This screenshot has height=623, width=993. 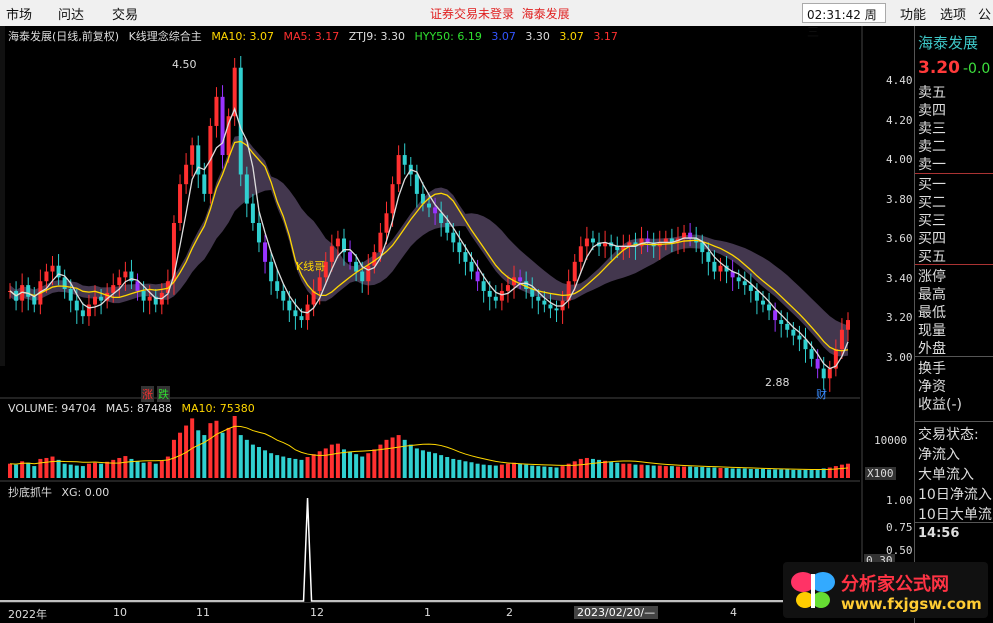 I want to click on quote-row-label: 买四, so click(x=932, y=239).